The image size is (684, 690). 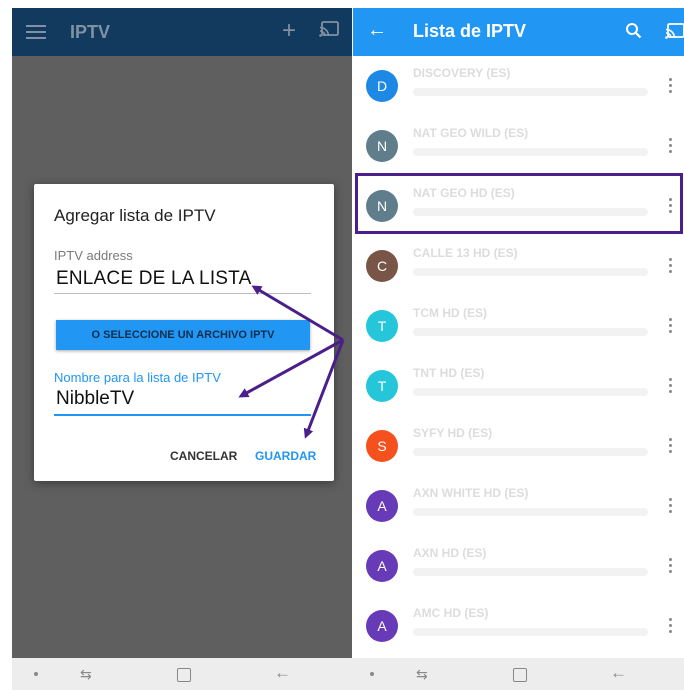 I want to click on channel-list-item: A AXN HD (ES), so click(x=518, y=566).